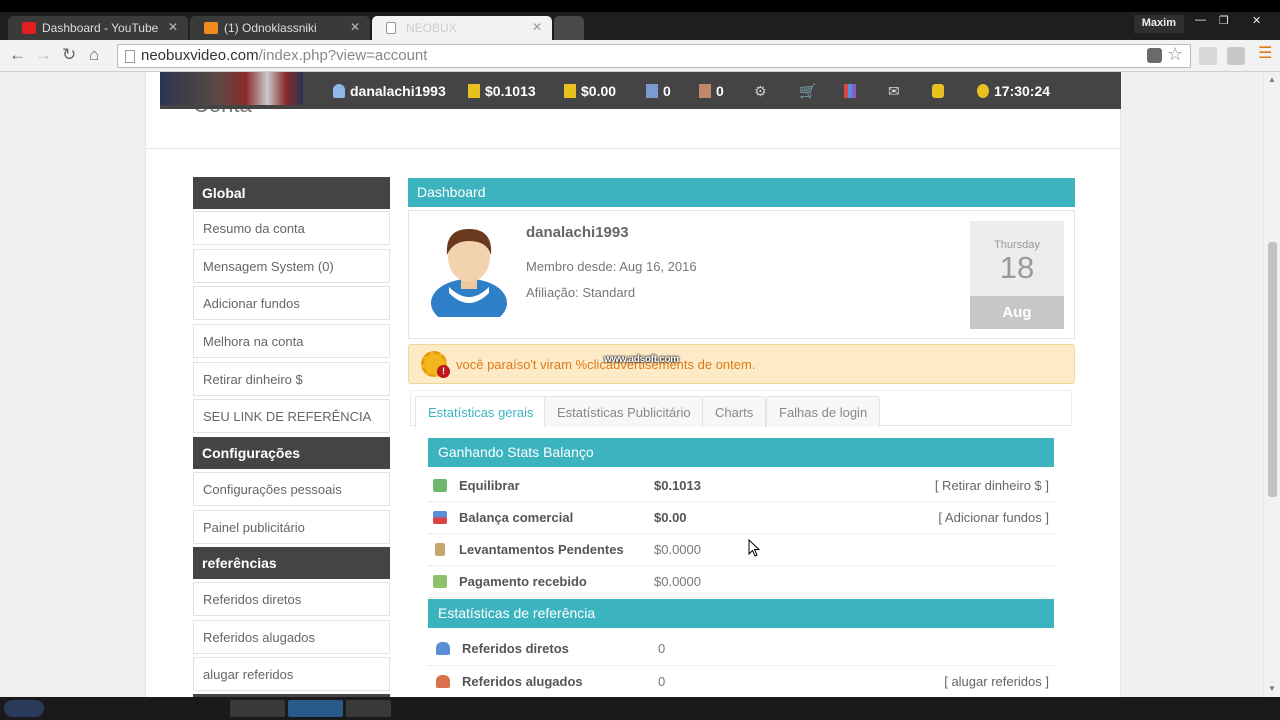 Image resolution: width=1280 pixels, height=720 pixels. What do you see at coordinates (894, 91) in the screenshot?
I see `mail-icon: ✉` at bounding box center [894, 91].